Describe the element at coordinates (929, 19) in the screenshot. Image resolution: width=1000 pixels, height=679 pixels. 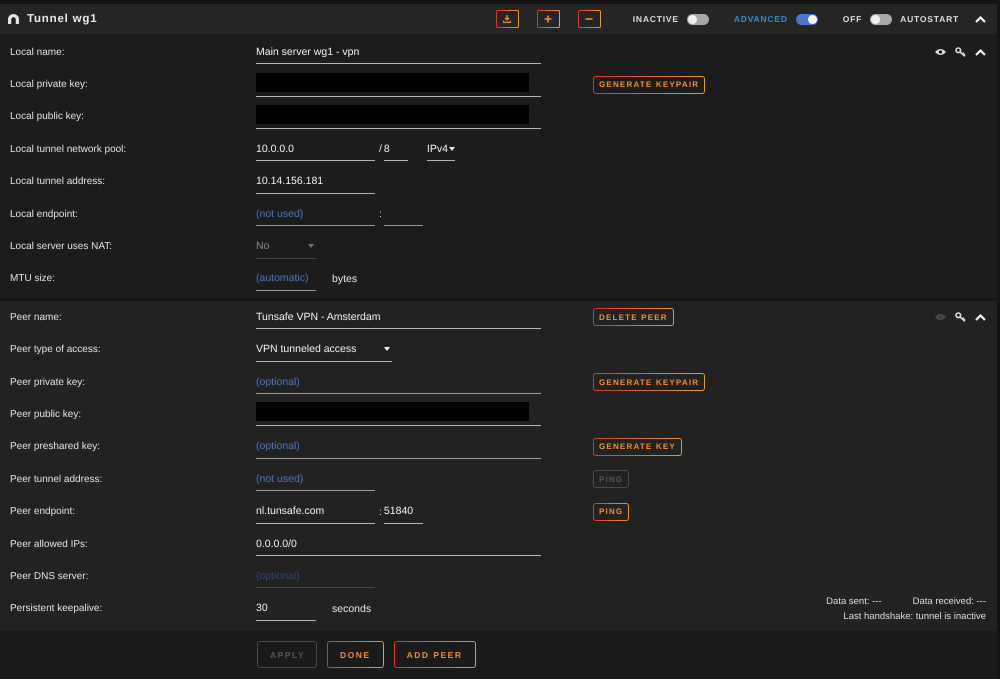
I see `toggle-label: AUTOSTART` at that location.